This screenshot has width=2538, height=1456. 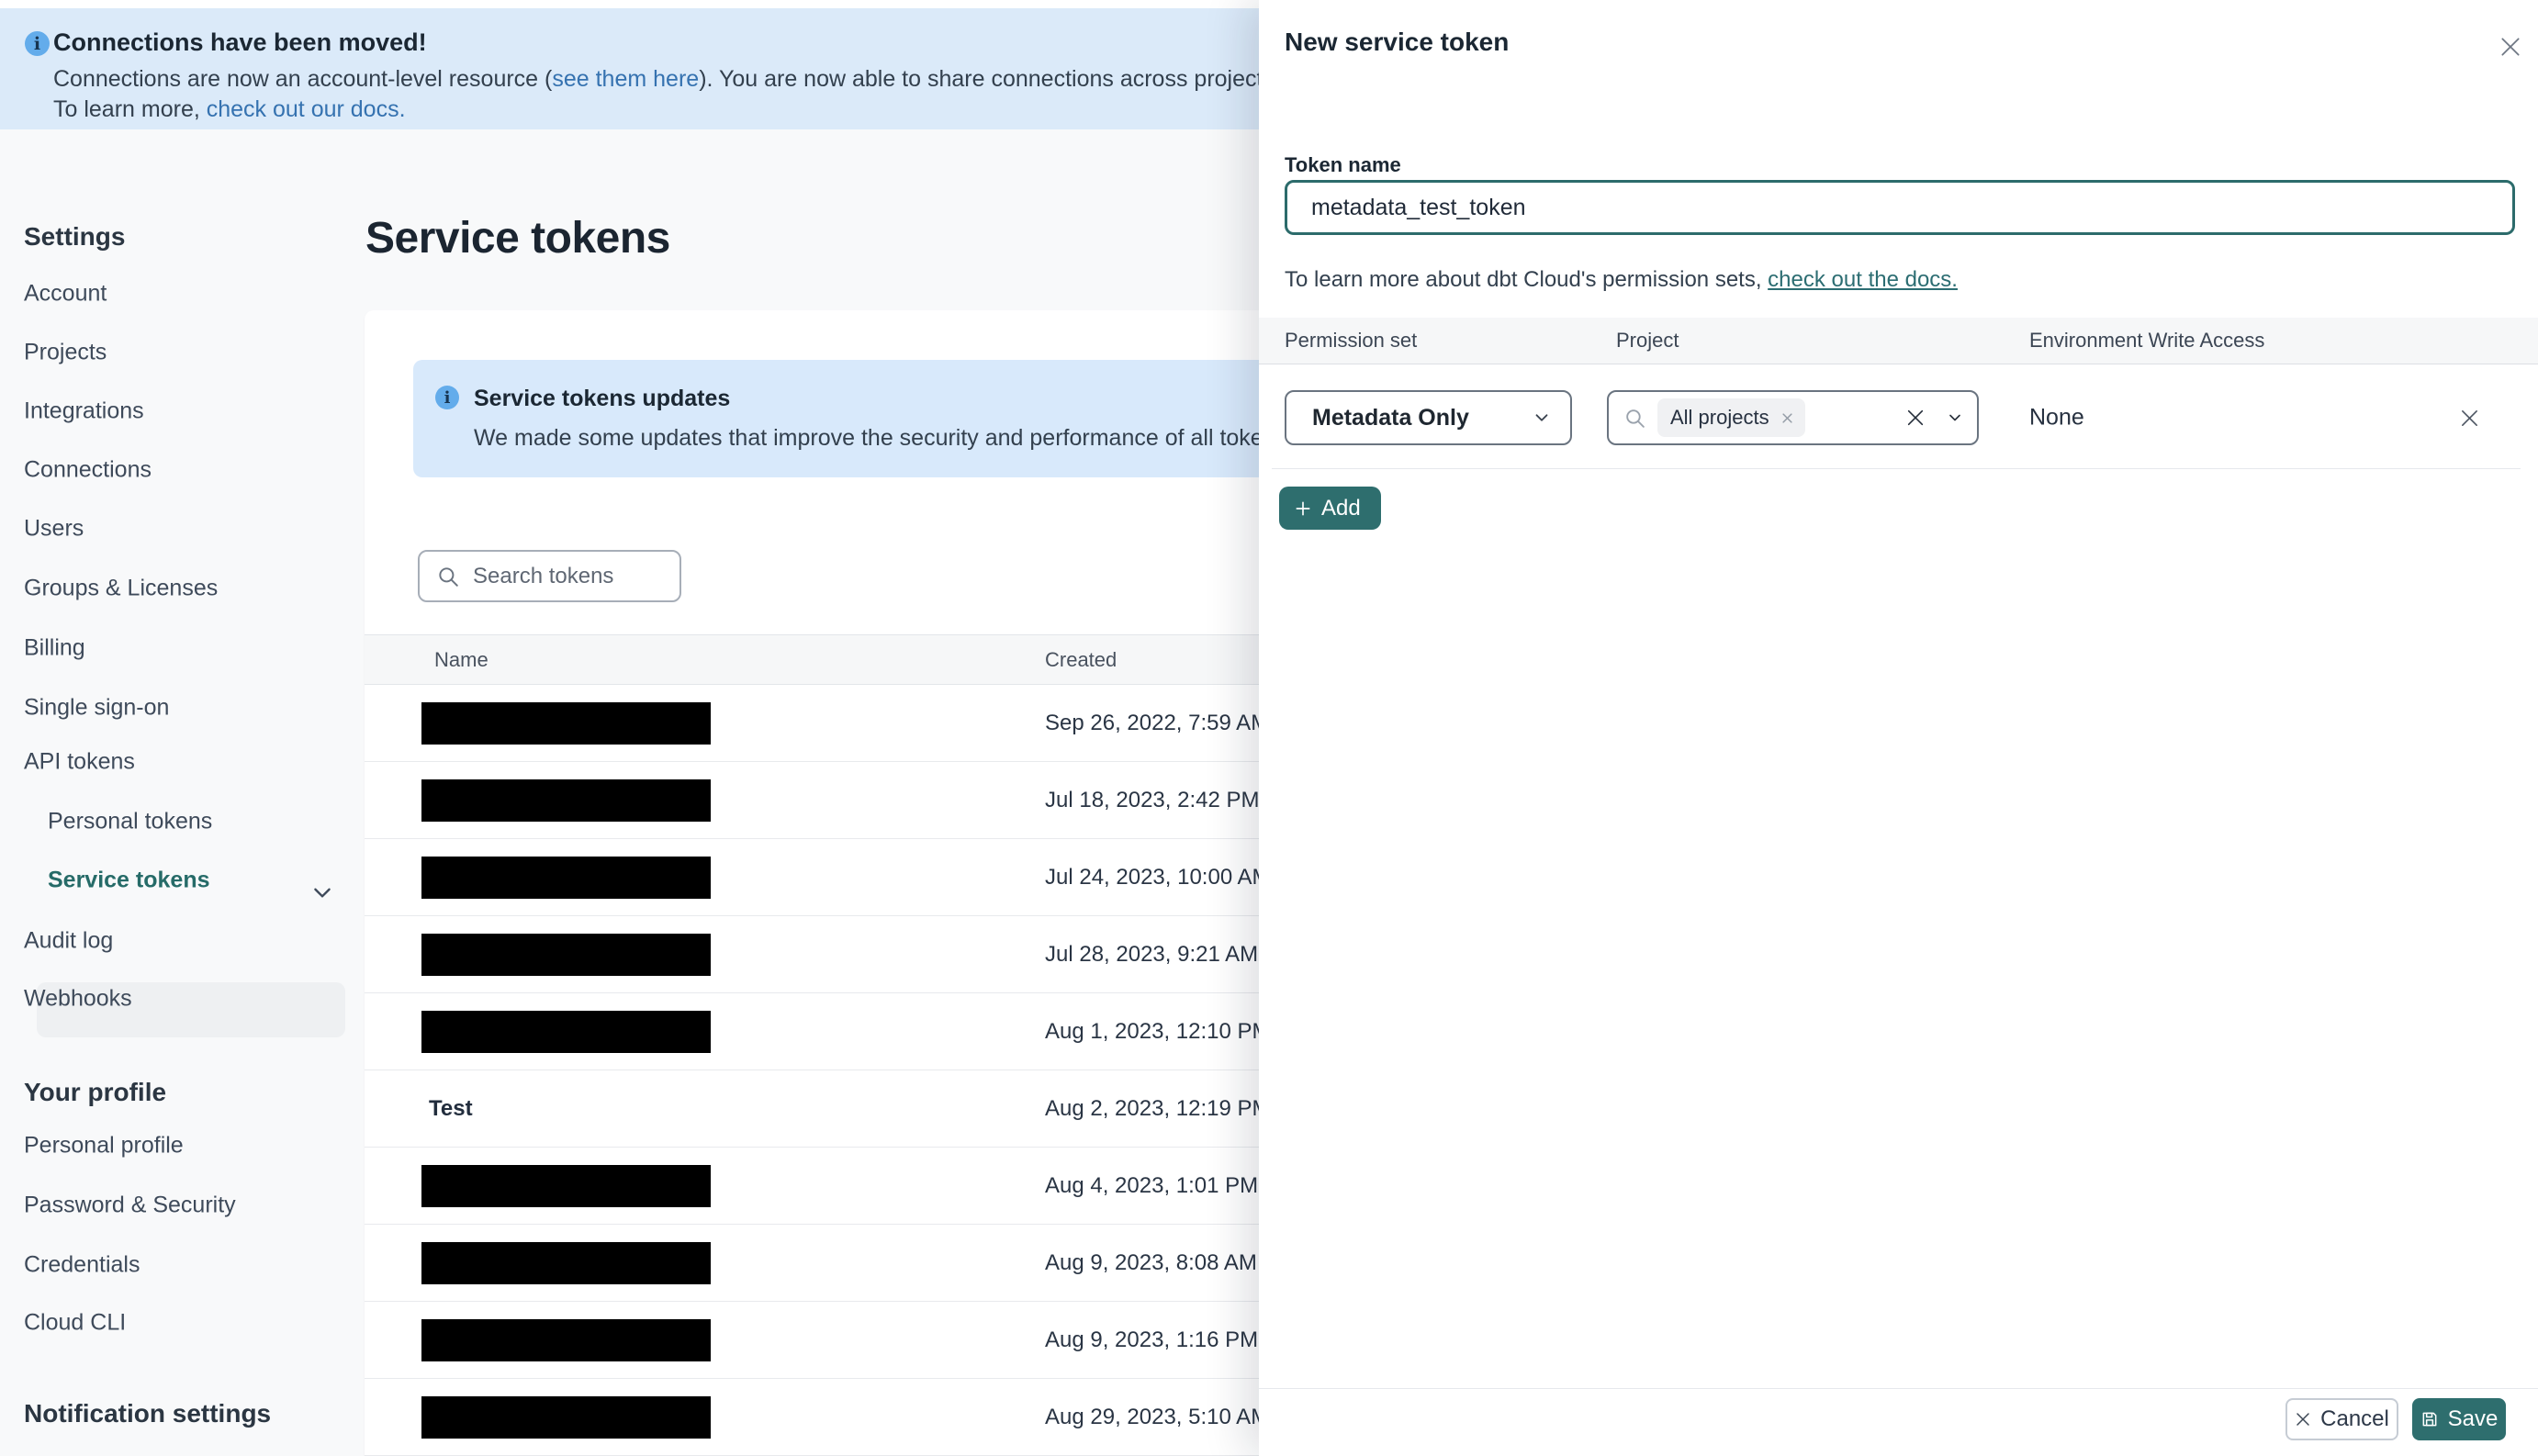 I want to click on column-header-permission-set: Permission set, so click(x=1352, y=340).